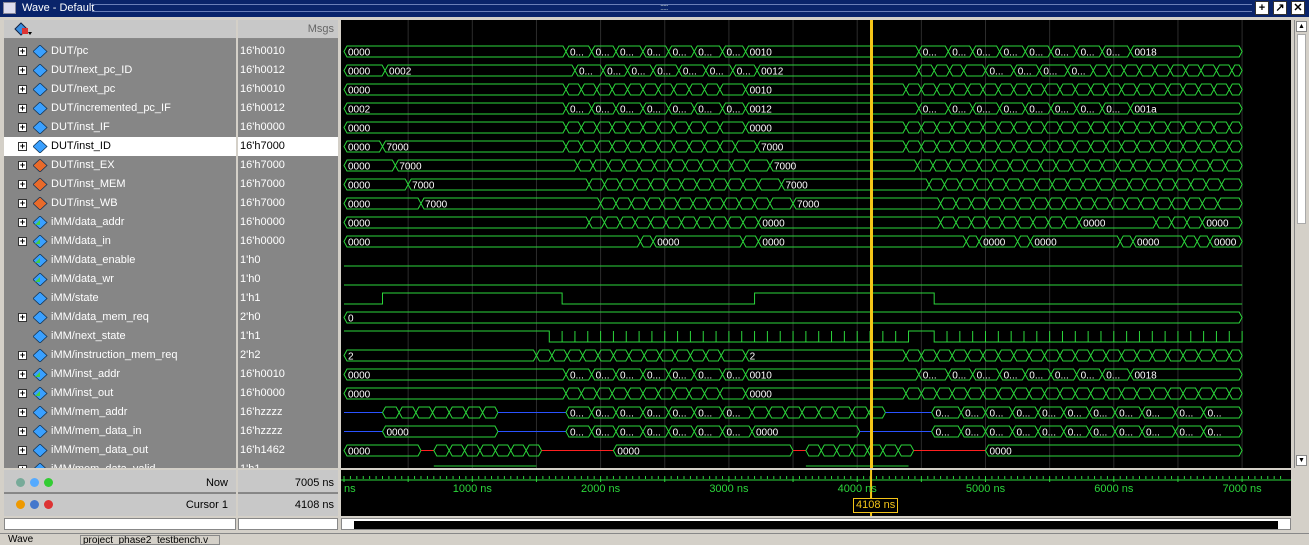  I want to click on add-pane-button: +, so click(1262, 8).